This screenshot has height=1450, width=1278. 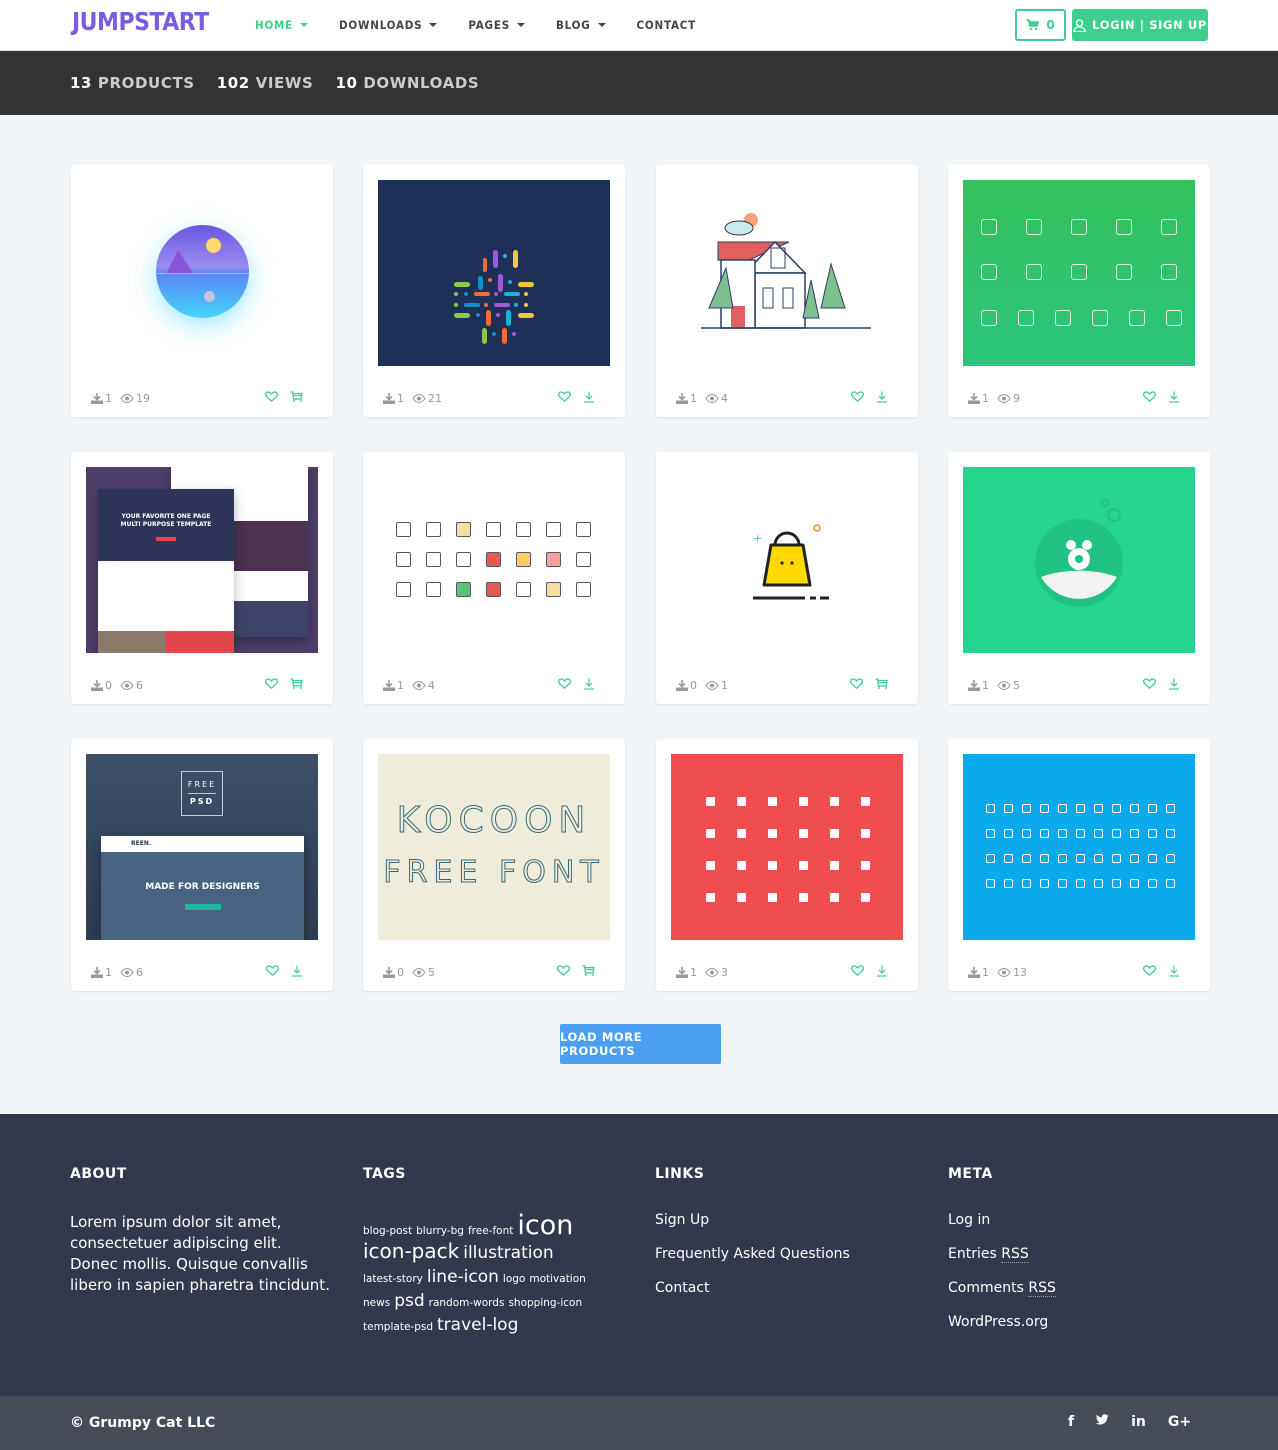 I want to click on tag-link: icon, so click(x=545, y=1225).